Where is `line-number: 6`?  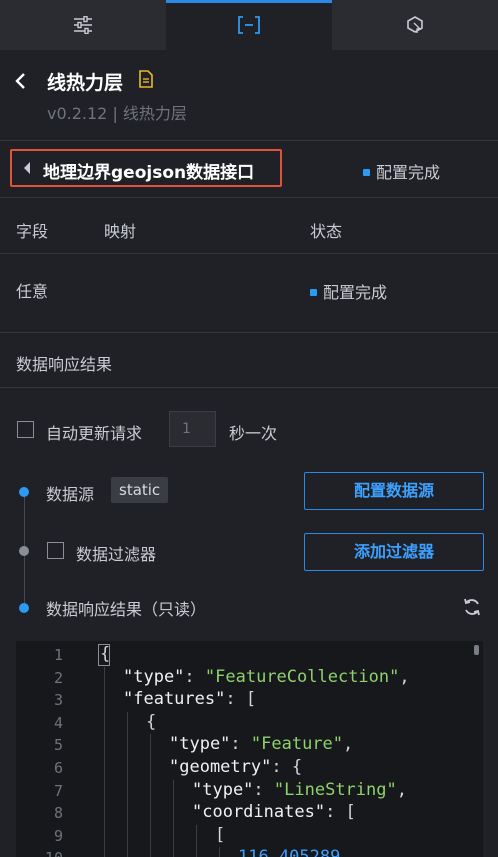 line-number: 6 is located at coordinates (58, 768).